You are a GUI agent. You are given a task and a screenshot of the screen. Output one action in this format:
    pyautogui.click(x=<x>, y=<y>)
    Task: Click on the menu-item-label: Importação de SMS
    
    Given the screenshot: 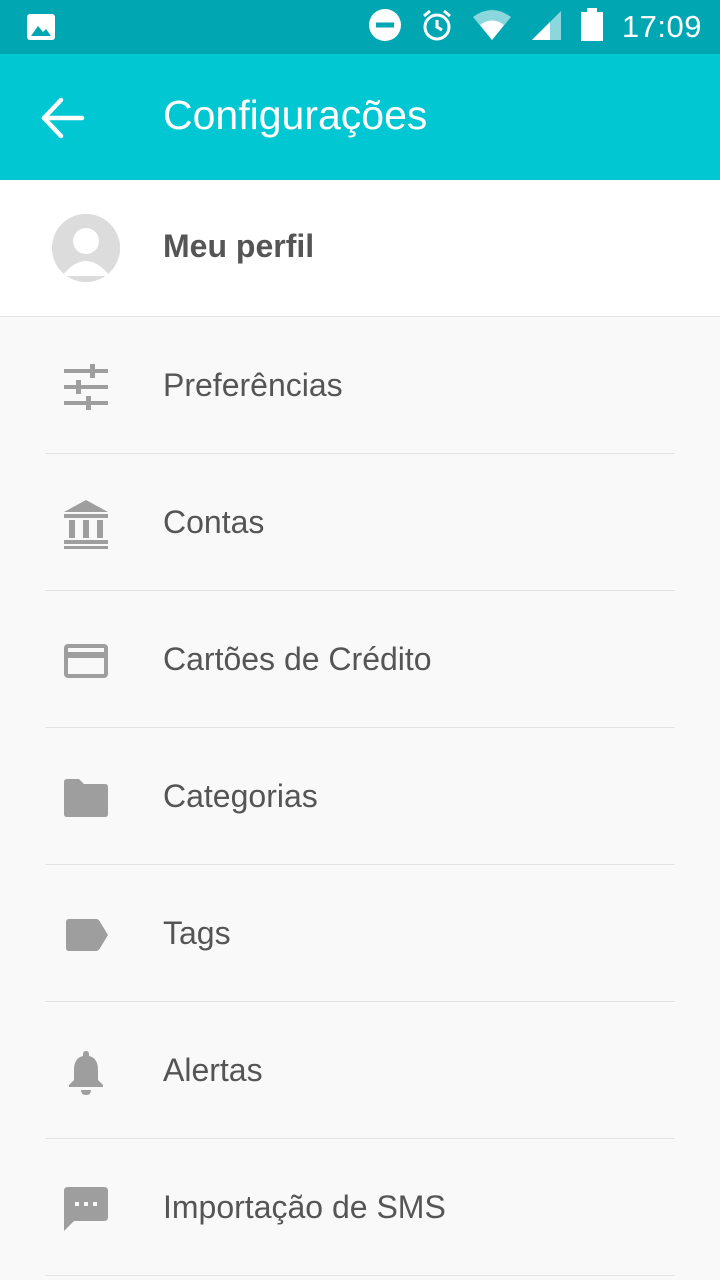 What is the action you would take?
    pyautogui.click(x=304, y=1207)
    